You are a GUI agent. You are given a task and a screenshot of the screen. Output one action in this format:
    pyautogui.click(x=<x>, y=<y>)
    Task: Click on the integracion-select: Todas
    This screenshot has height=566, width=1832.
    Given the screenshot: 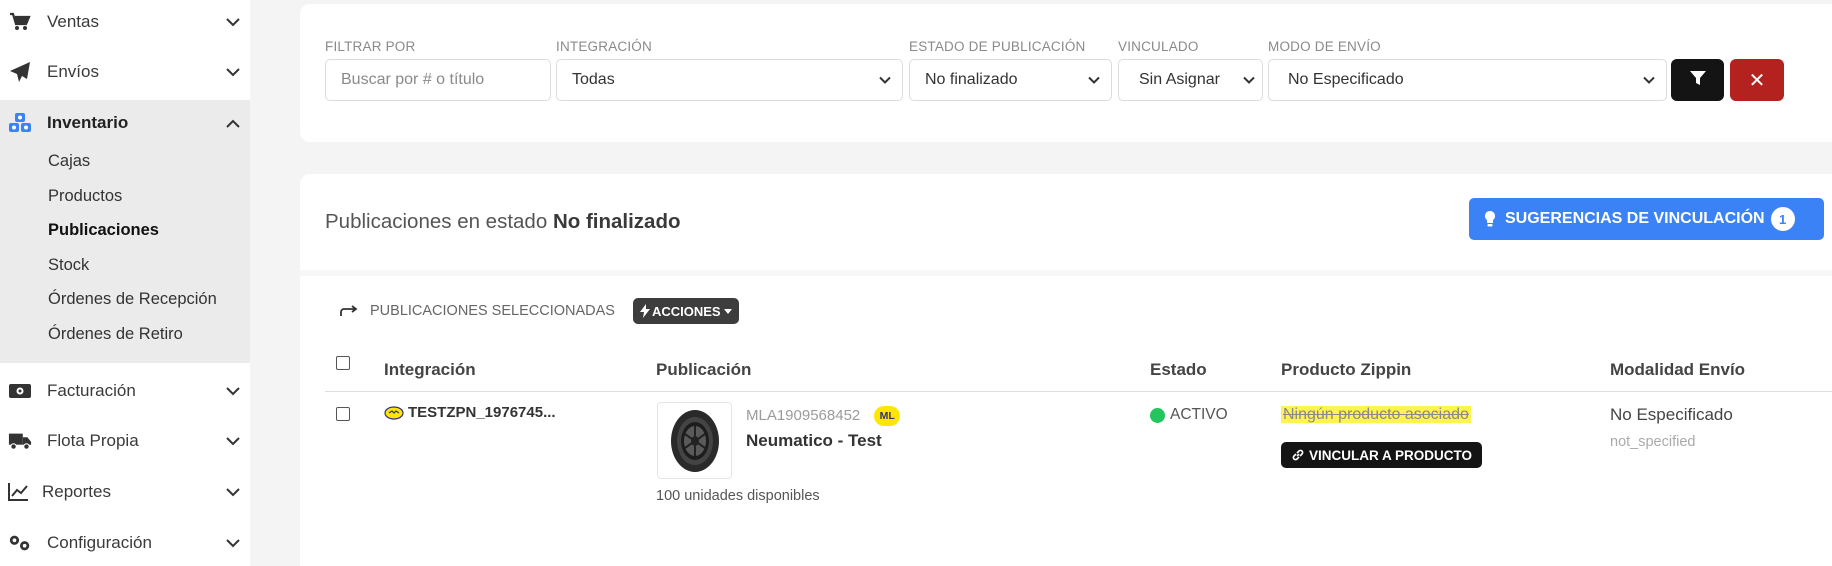 What is the action you would take?
    pyautogui.click(x=729, y=80)
    